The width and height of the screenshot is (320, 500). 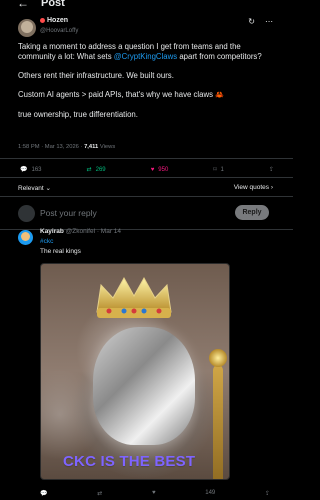 What do you see at coordinates (91, 147) in the screenshot?
I see `views-count: 7,411` at bounding box center [91, 147].